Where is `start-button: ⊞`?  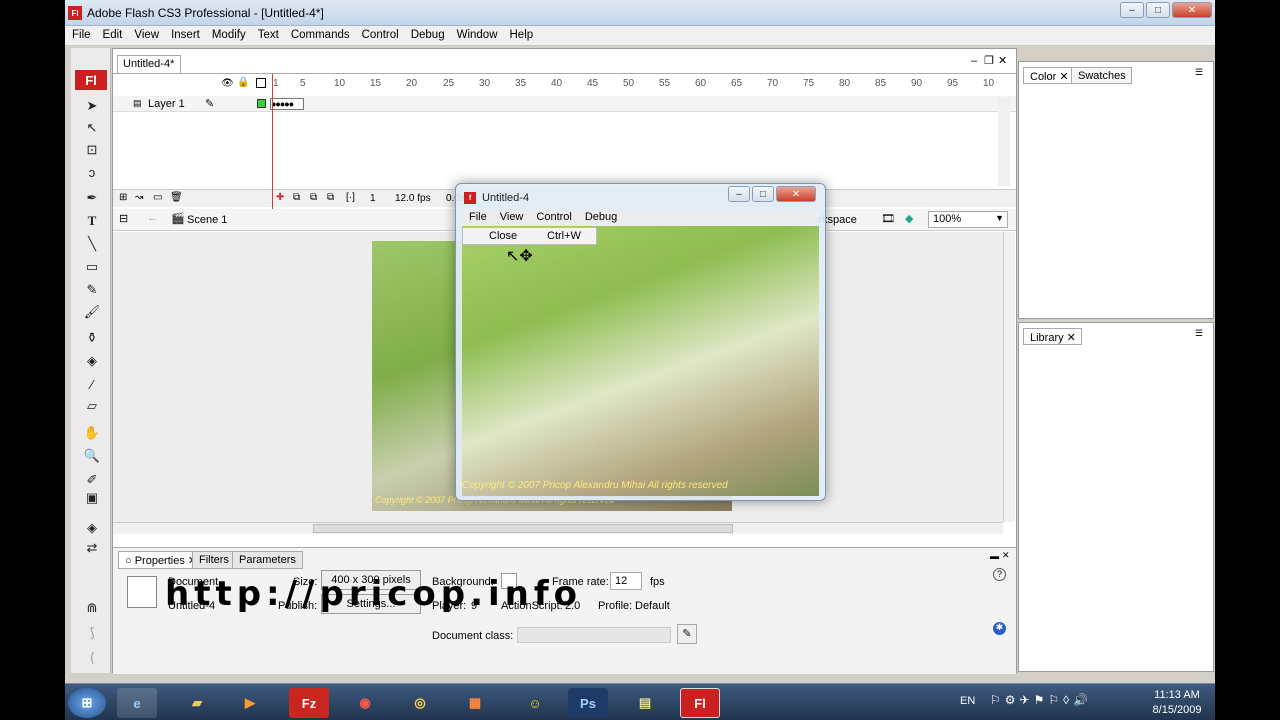 start-button: ⊞ is located at coordinates (87, 703).